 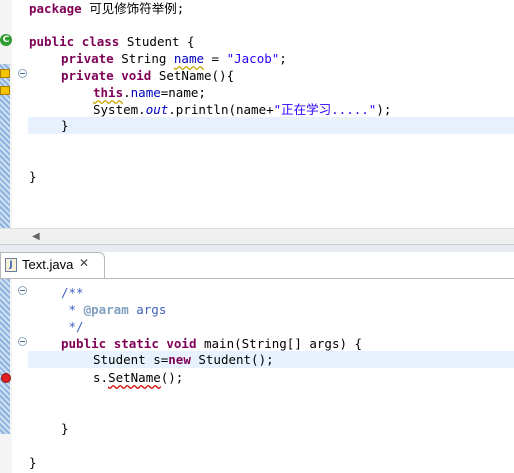 What do you see at coordinates (242, 109) in the screenshot?
I see `code-line: System.out.println(name+"正在学习.....");` at bounding box center [242, 109].